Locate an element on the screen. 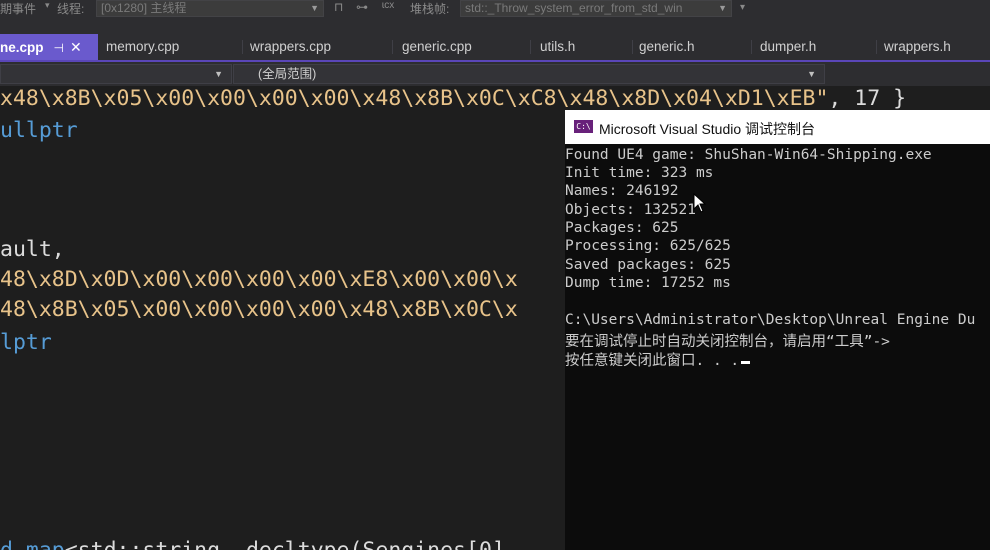 Image resolution: width=990 pixels, height=550 pixels. thread-value: [0x1280] 主线程 is located at coordinates (144, 8).